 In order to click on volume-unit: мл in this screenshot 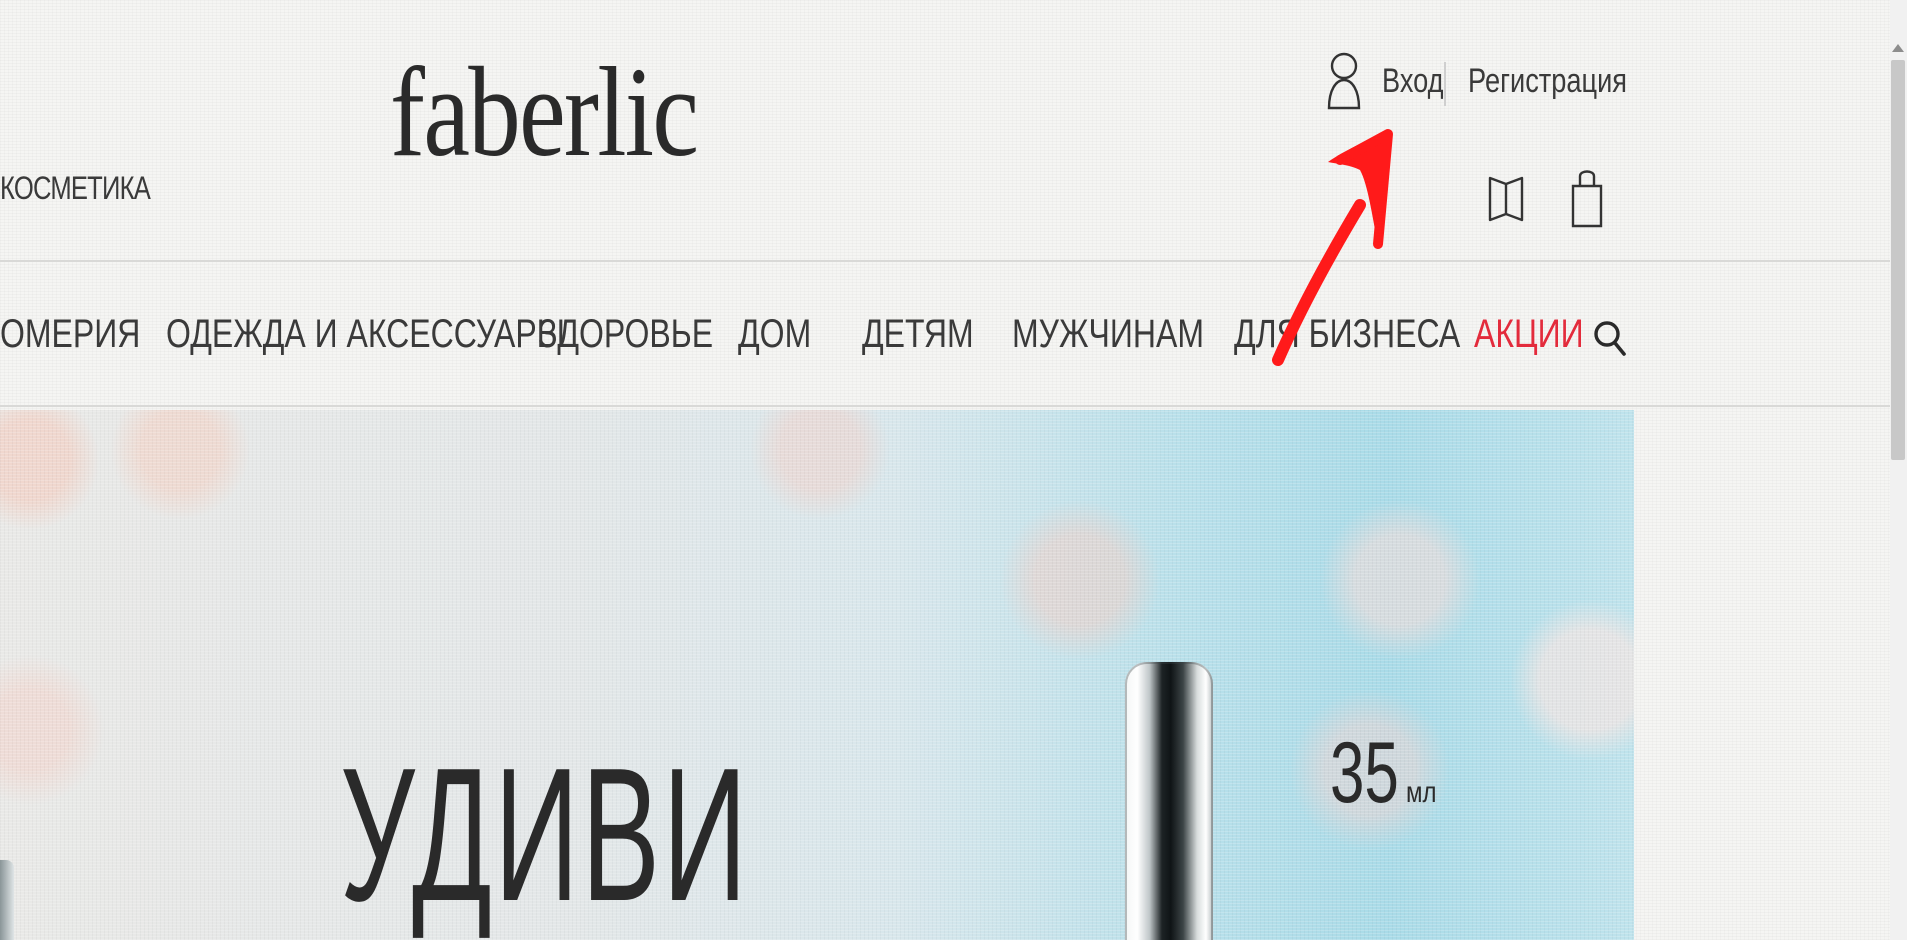, I will do `click(1421, 792)`.